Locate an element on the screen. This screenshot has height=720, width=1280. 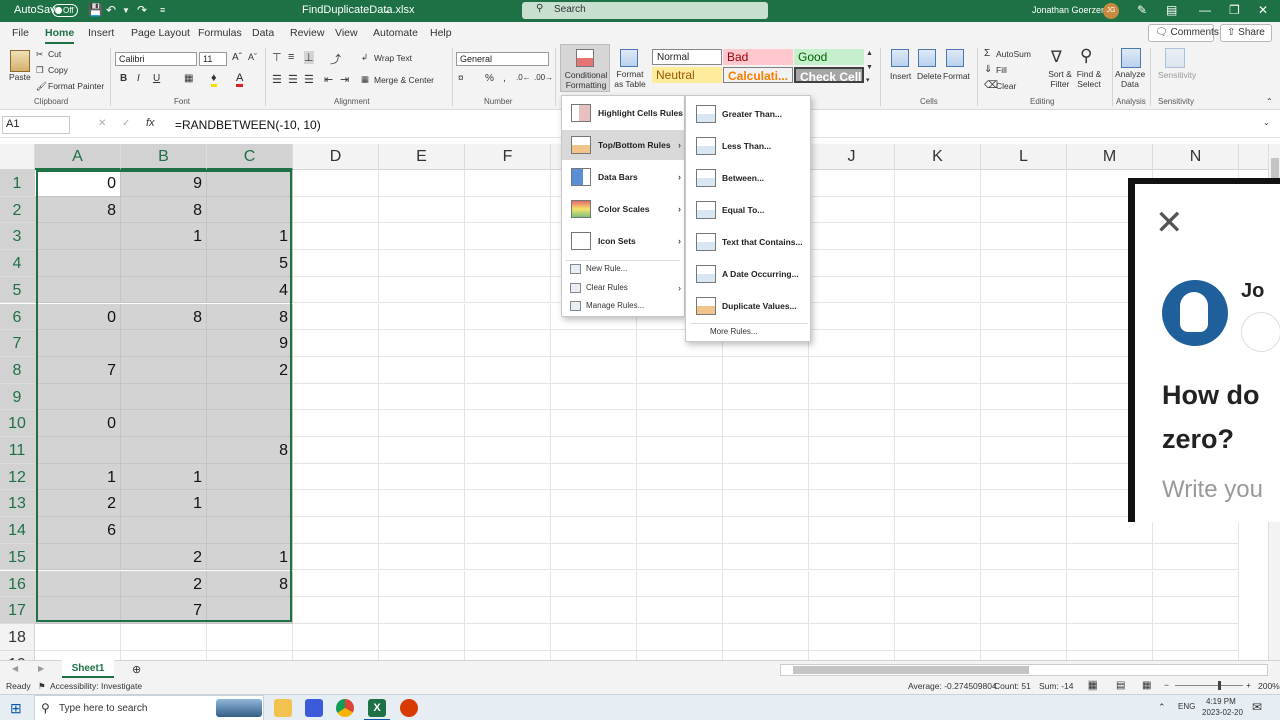
cell-a10: 0 is located at coordinates (78, 423).